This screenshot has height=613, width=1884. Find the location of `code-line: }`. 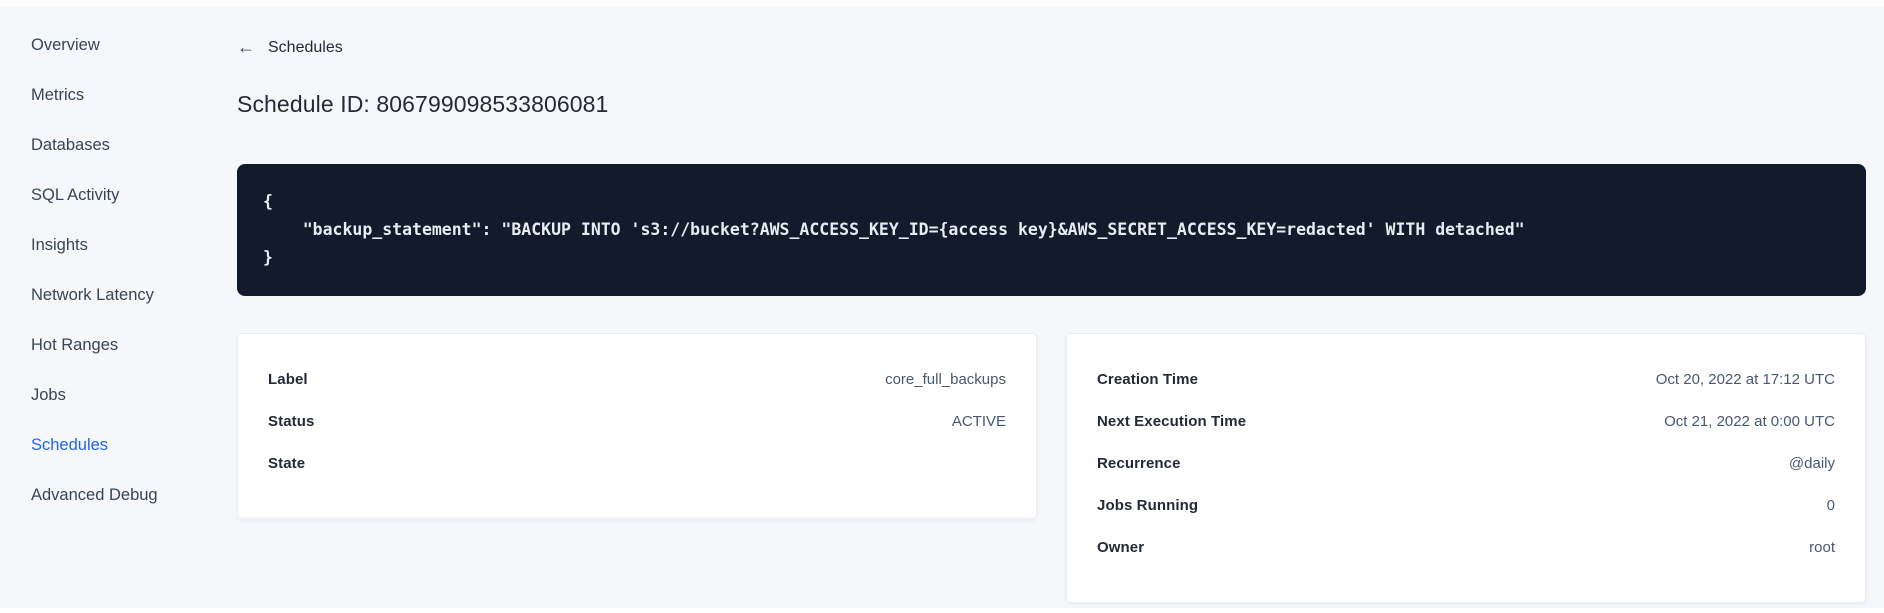

code-line: } is located at coordinates (268, 257).